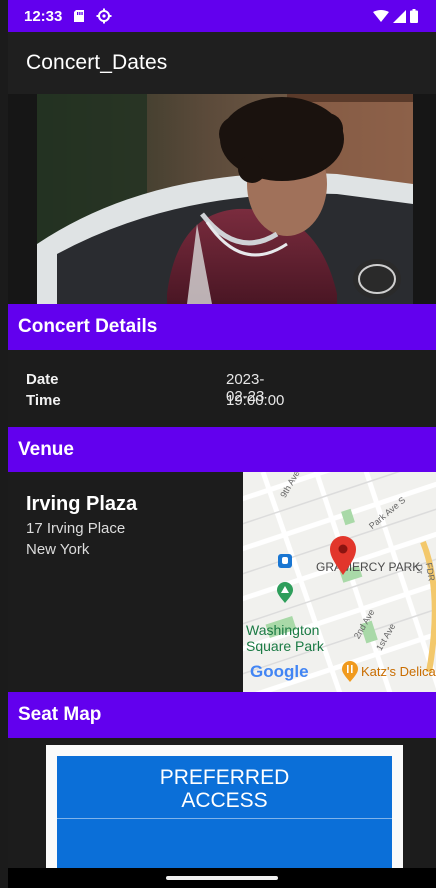 The height and width of the screenshot is (888, 436). I want to click on status-bar: 12:33, so click(222, 16).